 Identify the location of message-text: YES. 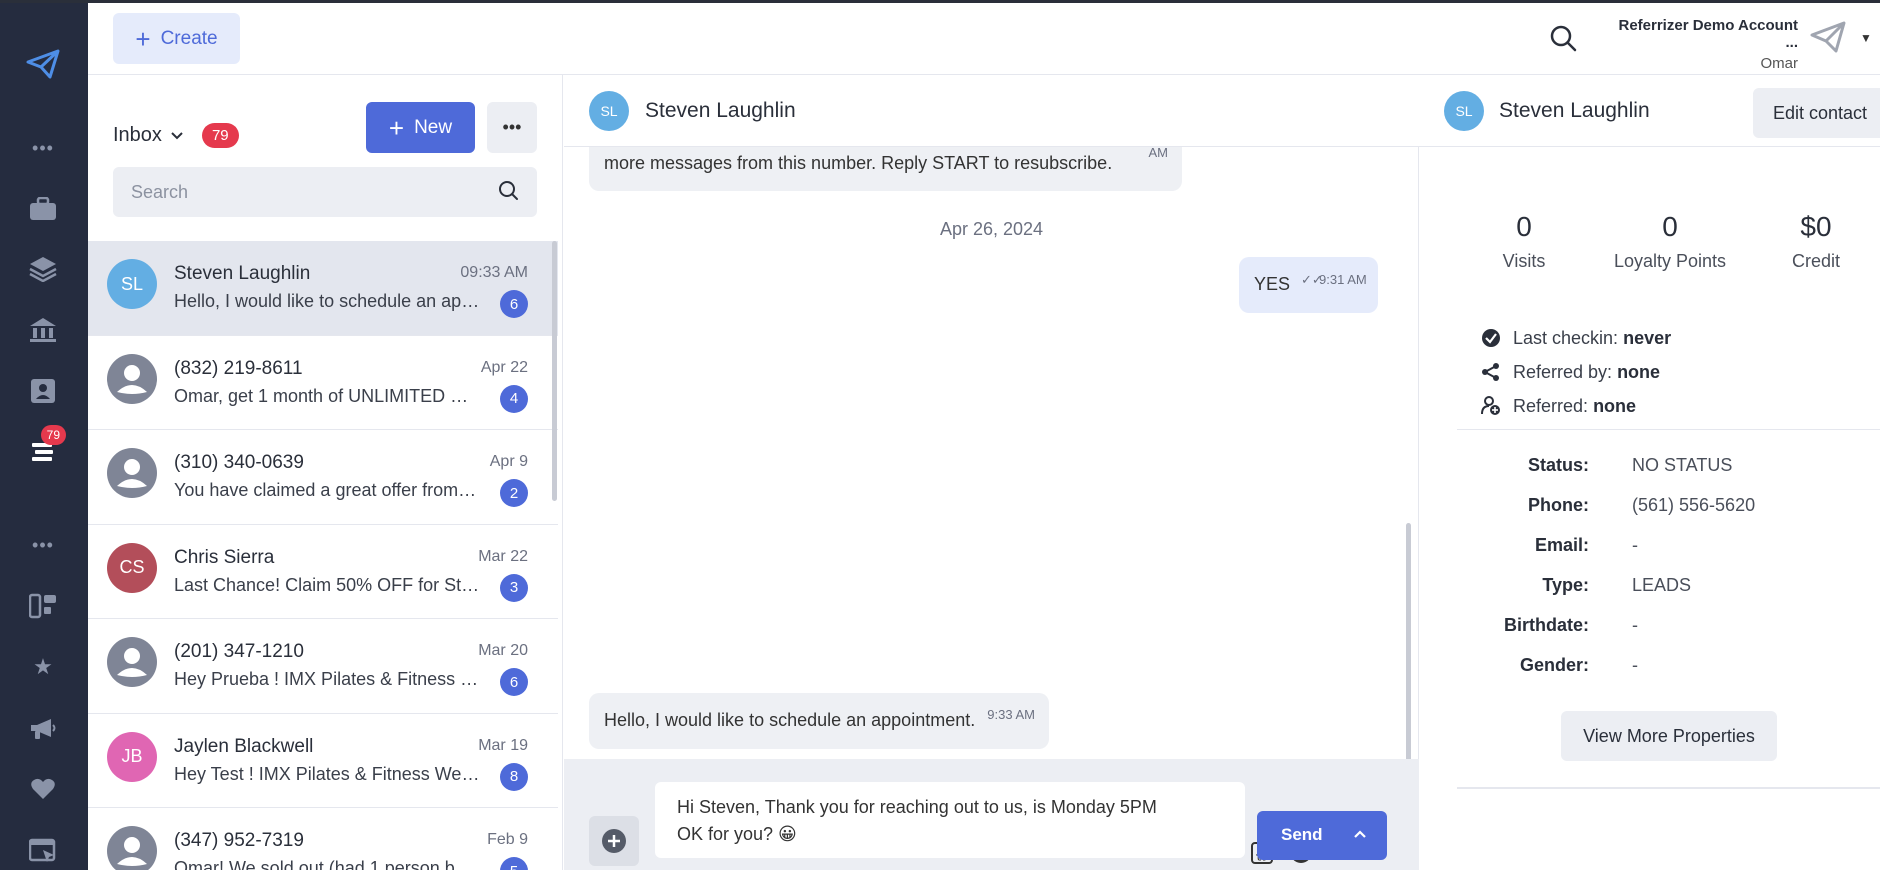
(1272, 284).